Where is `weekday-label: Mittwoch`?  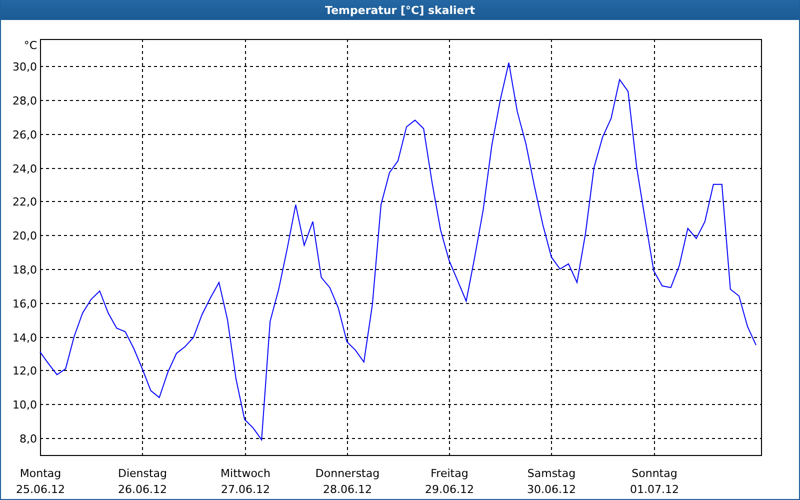 weekday-label: Mittwoch is located at coordinates (245, 473).